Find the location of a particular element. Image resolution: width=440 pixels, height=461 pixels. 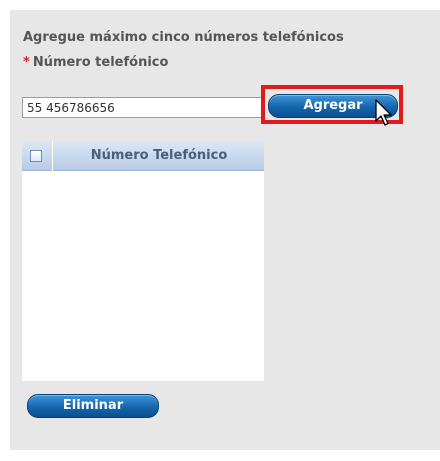

select-all-checkbox is located at coordinates (36, 156).